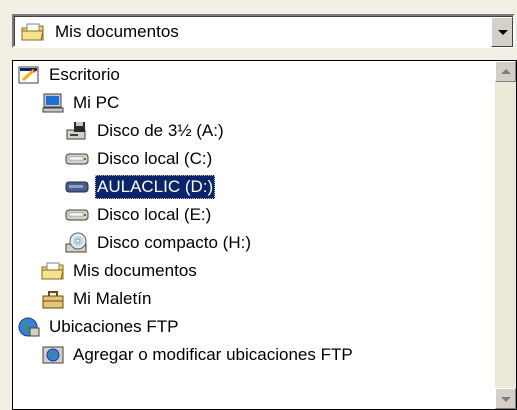  I want to click on scroll-up-button, so click(505, 71).